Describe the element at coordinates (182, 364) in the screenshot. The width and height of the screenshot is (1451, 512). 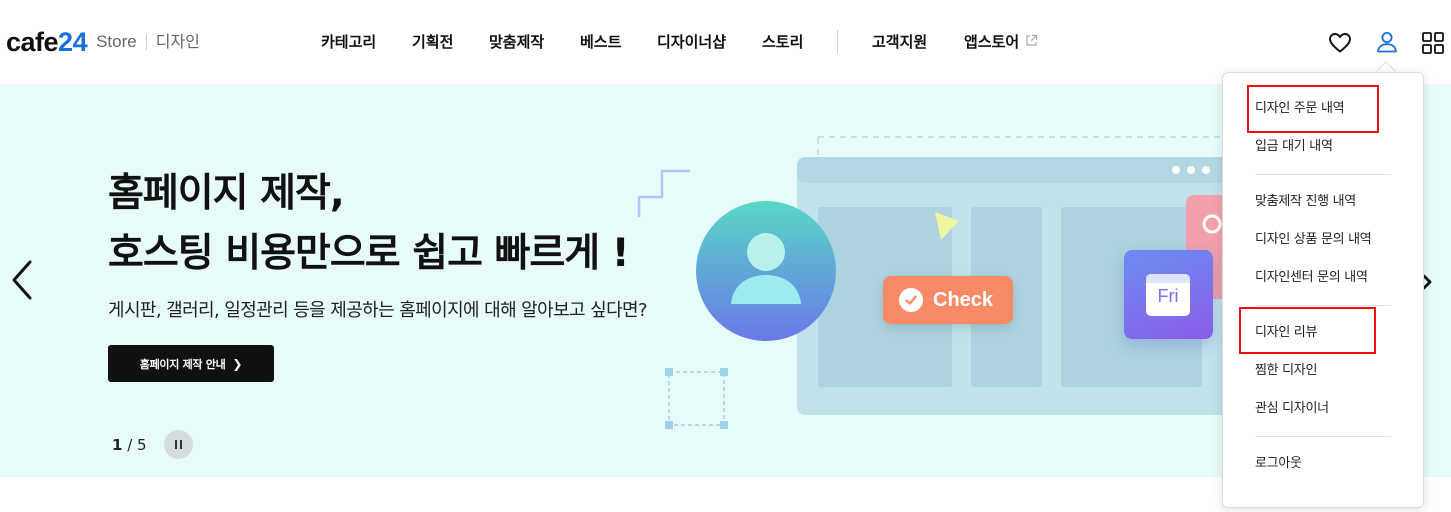
I see `homepage-guide-button-label: 홈페이지 제작 안내` at that location.